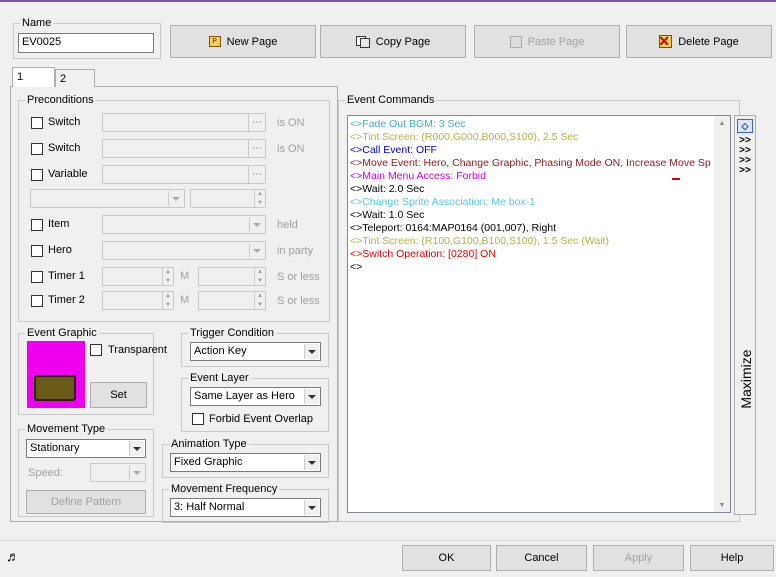 The width and height of the screenshot is (776, 577). I want to click on event-layer-value: Same Layer as Hero, so click(244, 396).